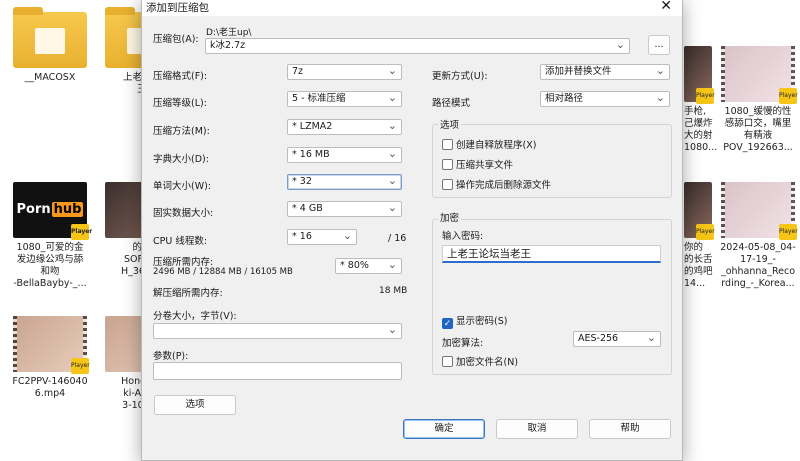 The width and height of the screenshot is (800, 461). I want to click on format-value: 7z, so click(298, 71).